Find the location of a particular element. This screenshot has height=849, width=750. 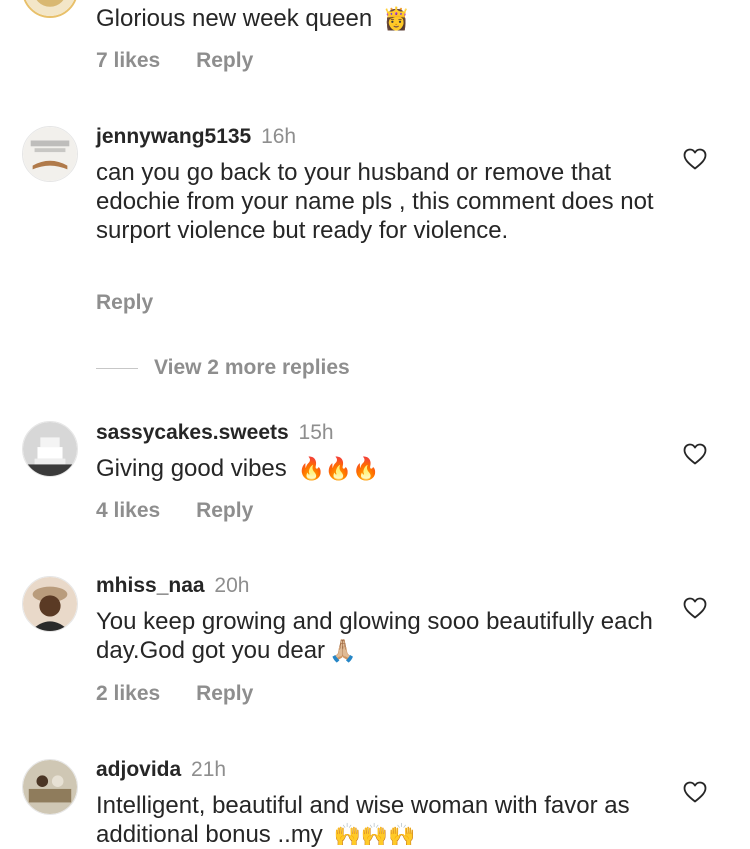

view-more-replies-button: View 2 more replies is located at coordinates (223, 368).